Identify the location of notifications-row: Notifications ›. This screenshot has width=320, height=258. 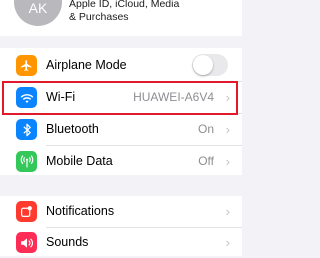
(121, 211).